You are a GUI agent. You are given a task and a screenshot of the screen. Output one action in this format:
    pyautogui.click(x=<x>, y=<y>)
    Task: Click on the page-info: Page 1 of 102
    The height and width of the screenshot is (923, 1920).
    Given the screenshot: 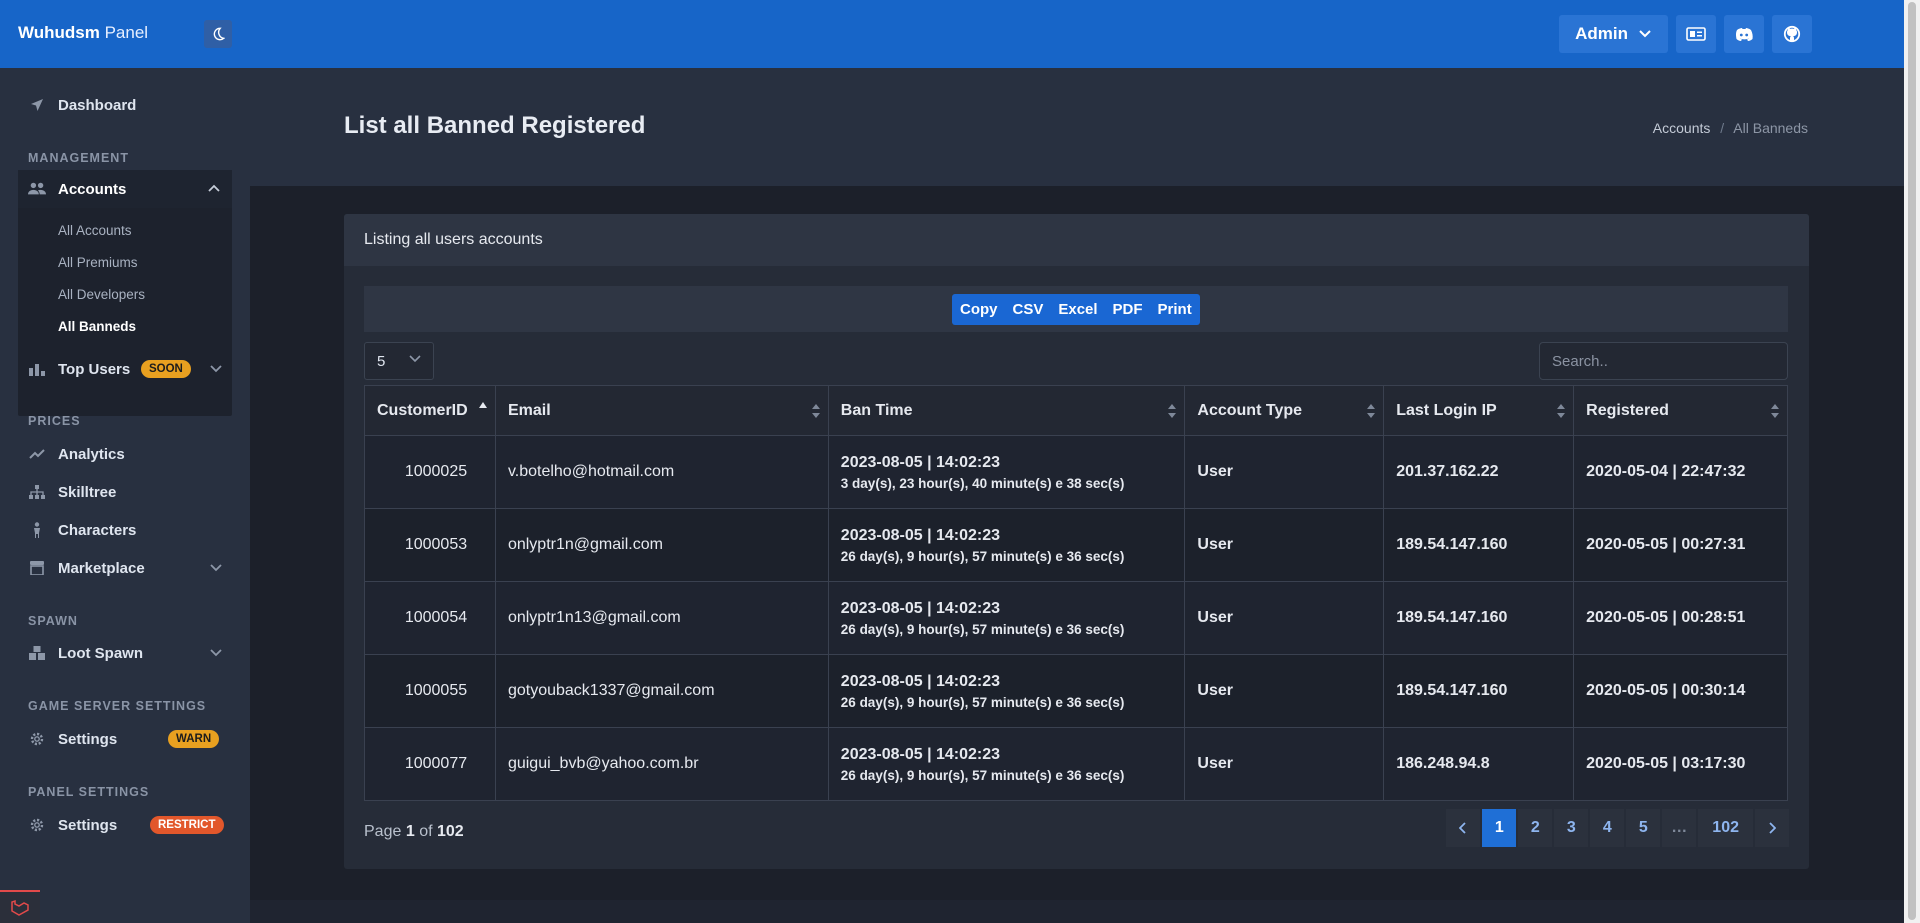 What is the action you would take?
    pyautogui.click(x=414, y=832)
    